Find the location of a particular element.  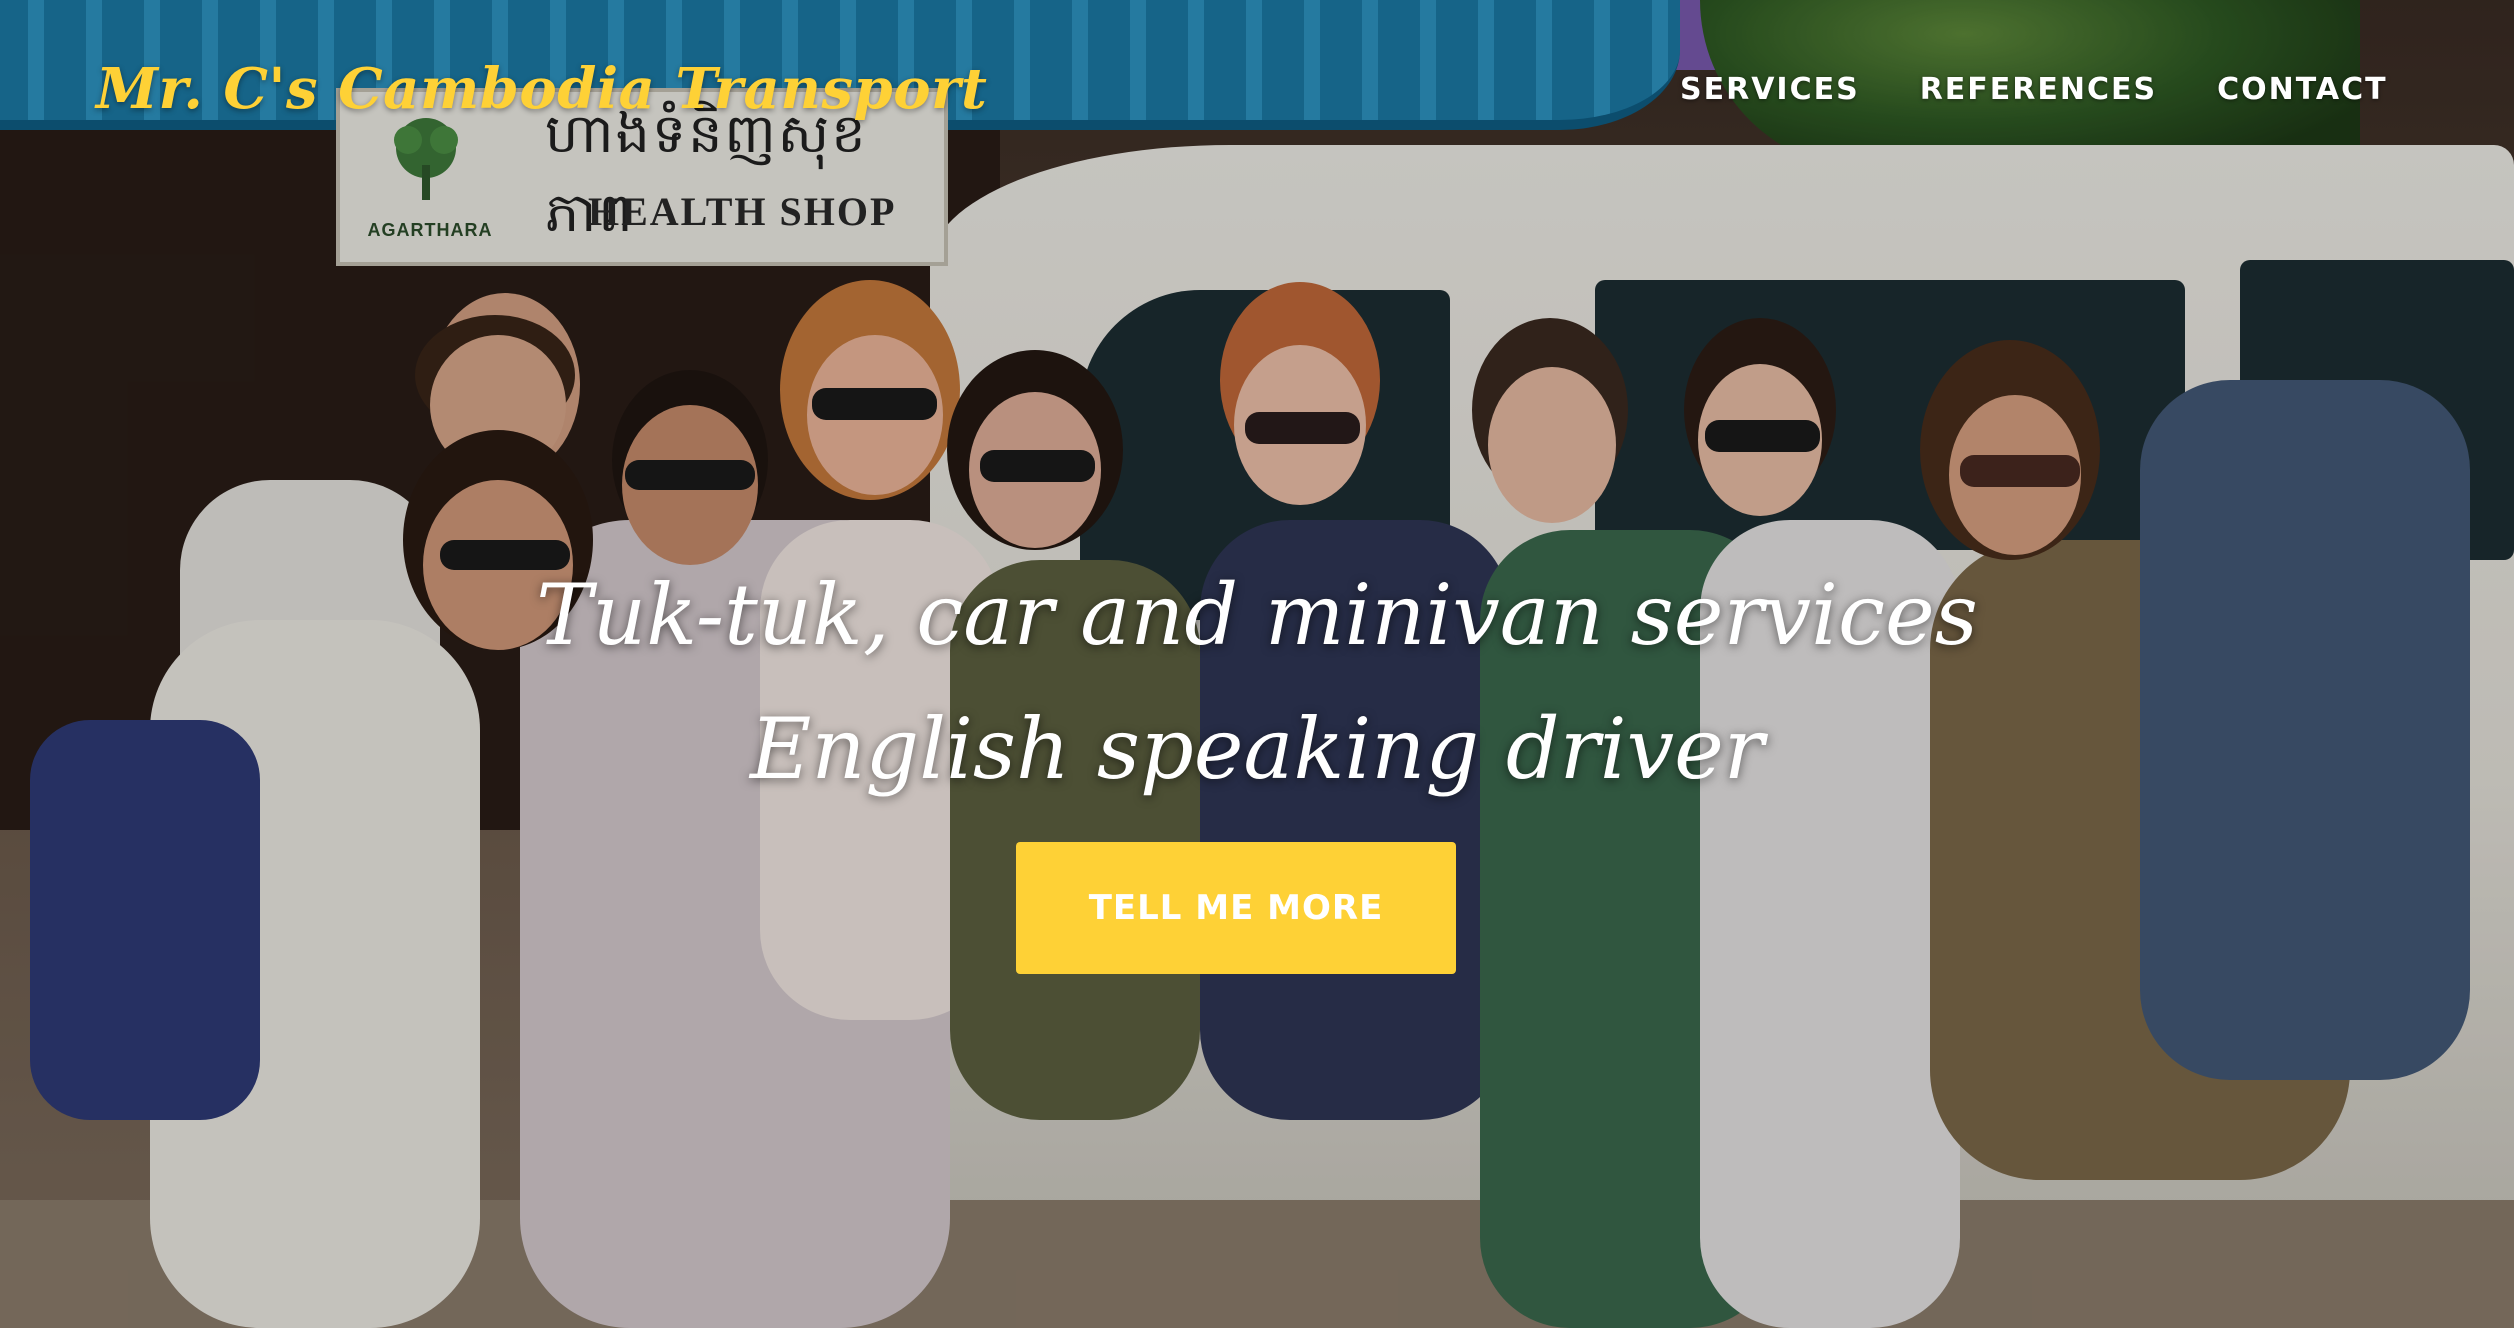

hero-heading-line1: Tuk-tuk, car and minivan services is located at coordinates (1257, 615).